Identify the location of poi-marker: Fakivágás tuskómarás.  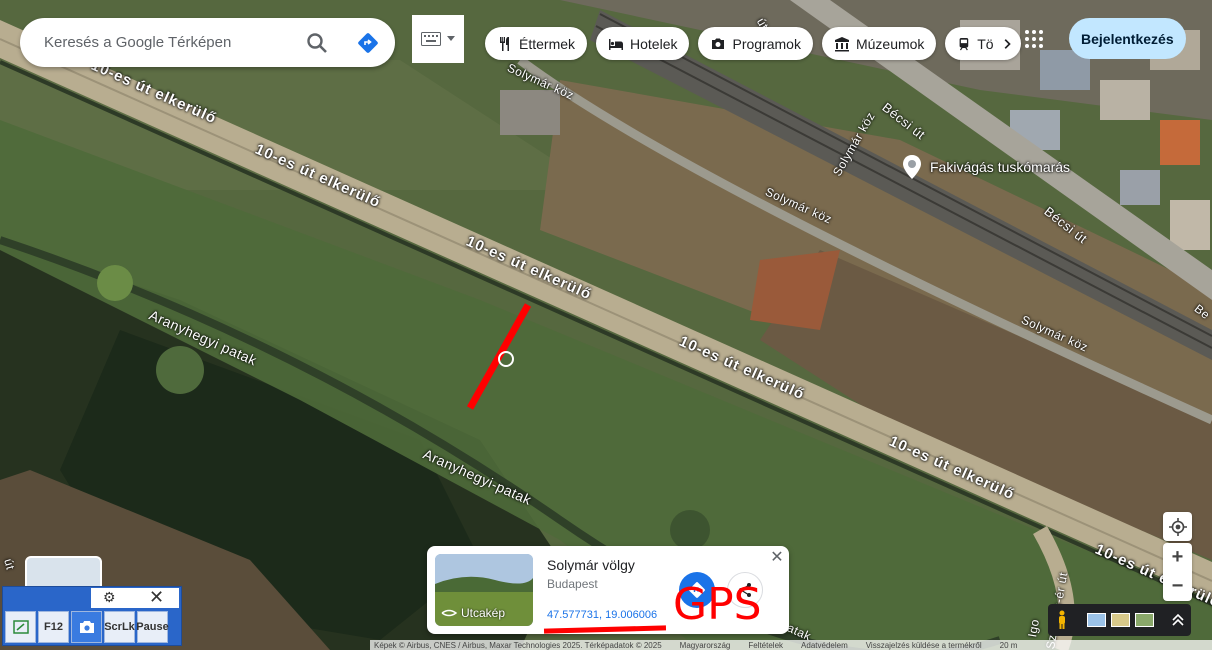
(985, 167).